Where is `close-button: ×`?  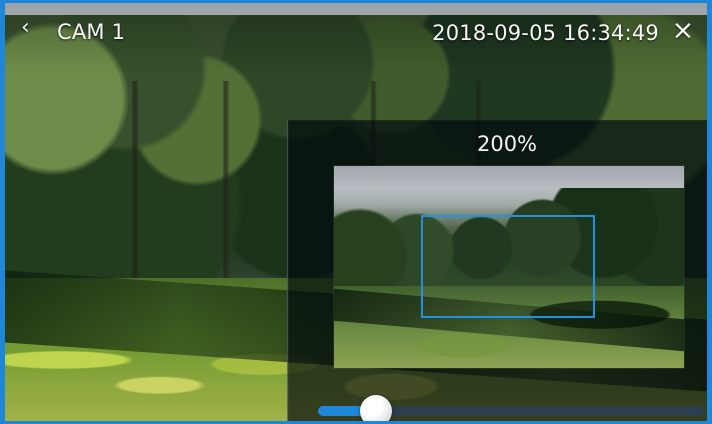 close-button: × is located at coordinates (683, 30).